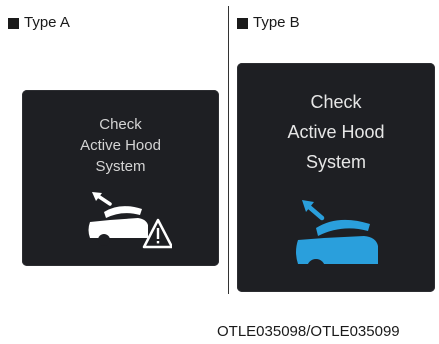 The height and width of the screenshot is (344, 439). Describe the element at coordinates (308, 331) in the screenshot. I see `figure-code: OTLE035098/OTLE035099` at that location.